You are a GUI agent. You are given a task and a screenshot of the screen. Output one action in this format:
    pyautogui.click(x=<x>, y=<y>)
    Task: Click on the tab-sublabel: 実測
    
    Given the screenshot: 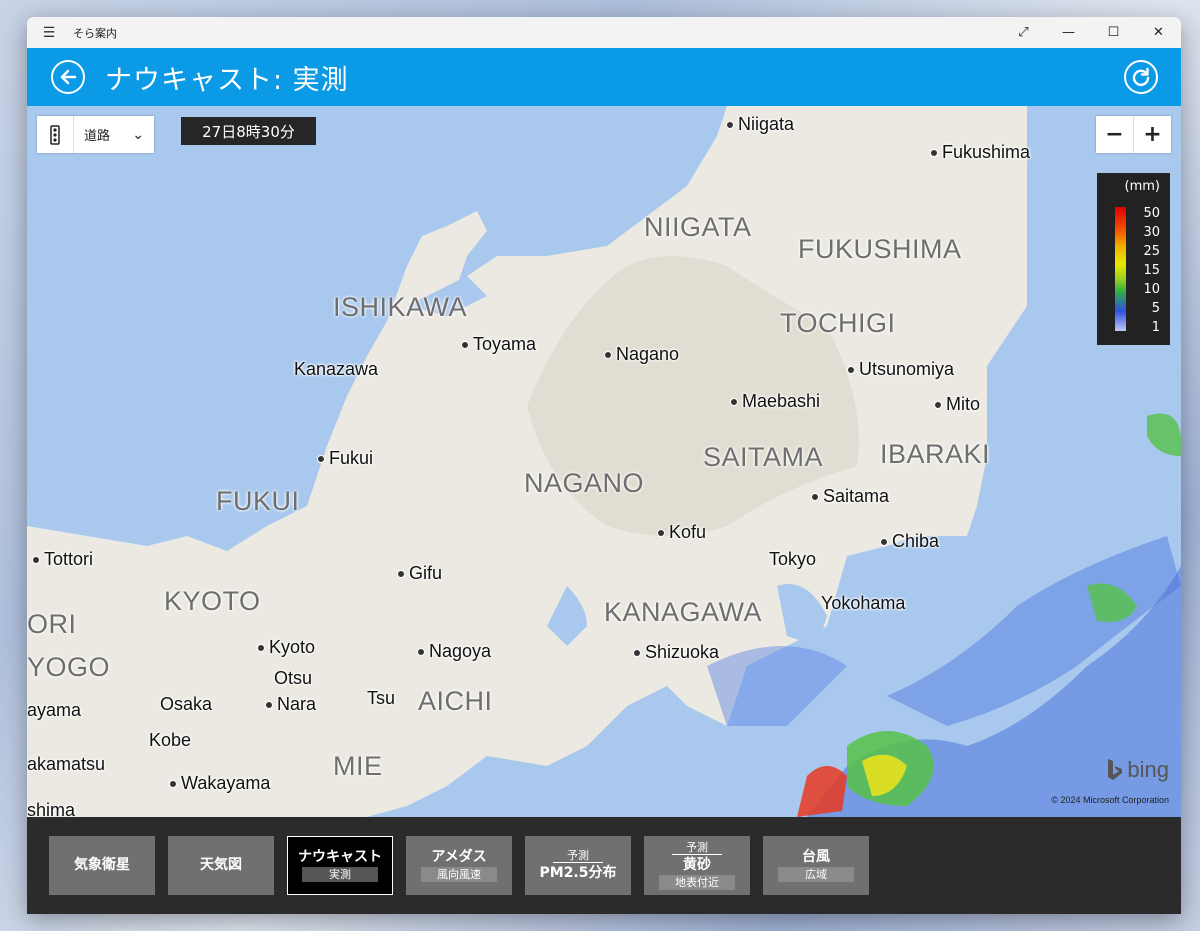 What is the action you would take?
    pyautogui.click(x=340, y=874)
    